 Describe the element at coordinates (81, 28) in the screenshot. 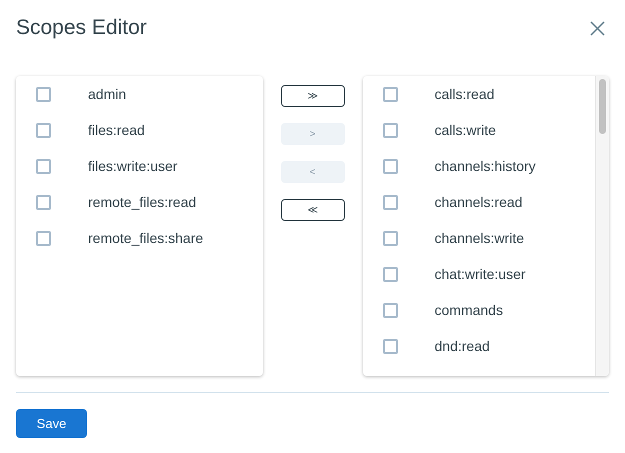

I see `window-title: Scopes Editor` at that location.